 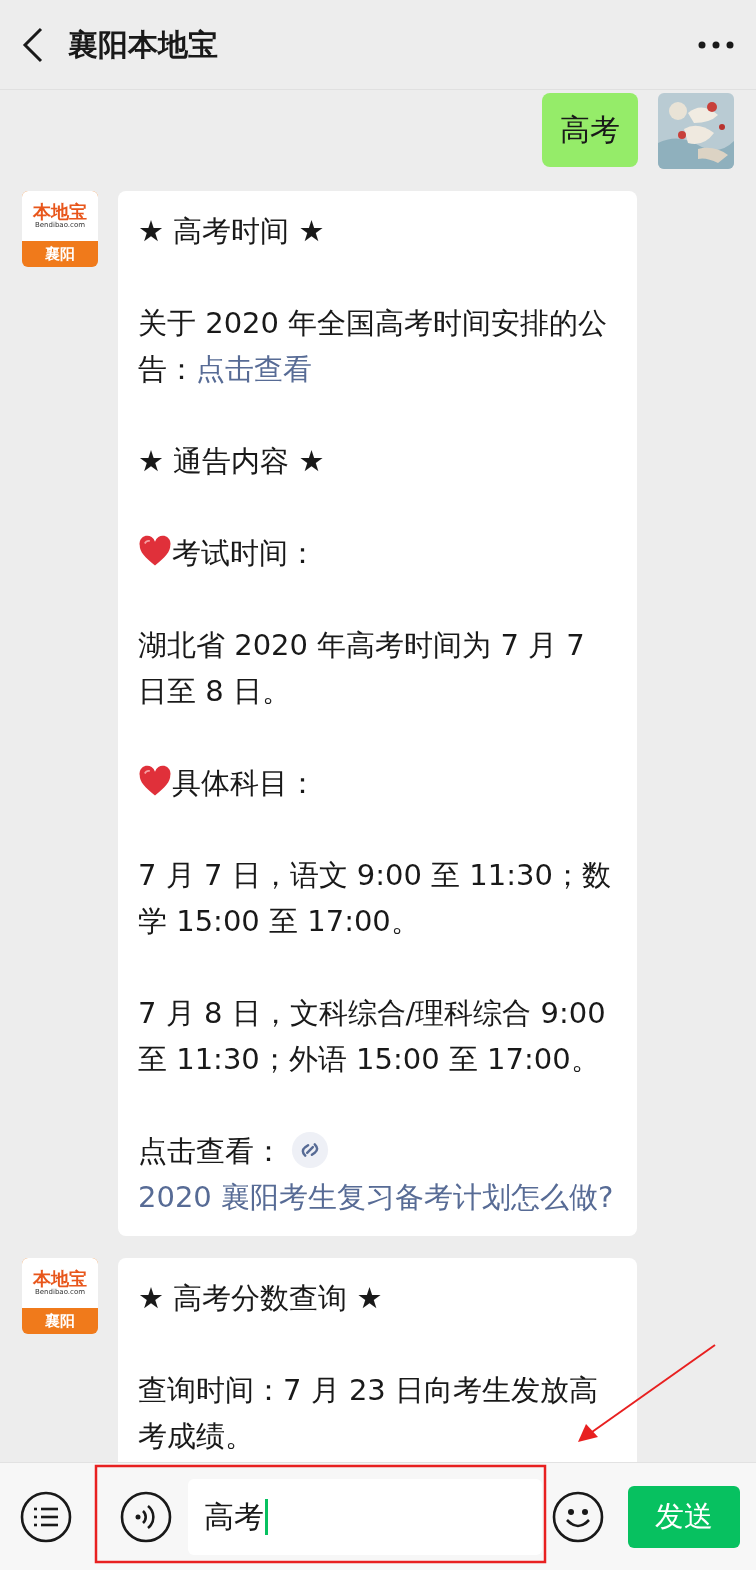 I want to click on link: 点击查看, so click(x=254, y=369).